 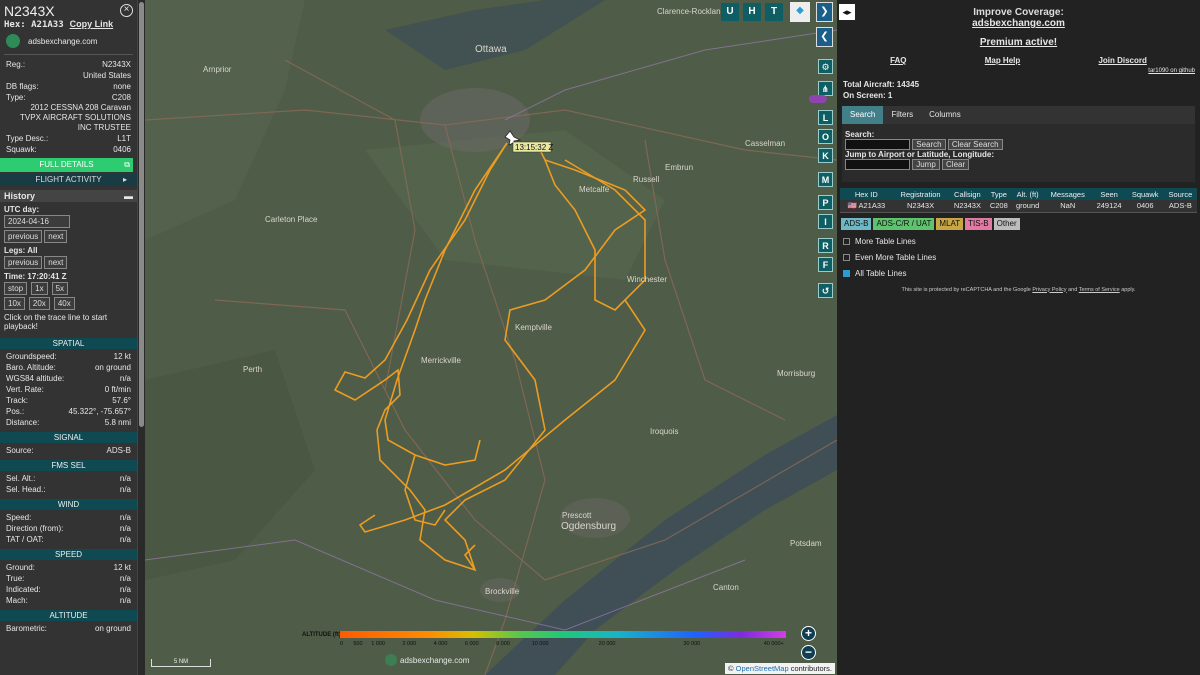 I want to click on map-o-button: O, so click(x=825, y=136).